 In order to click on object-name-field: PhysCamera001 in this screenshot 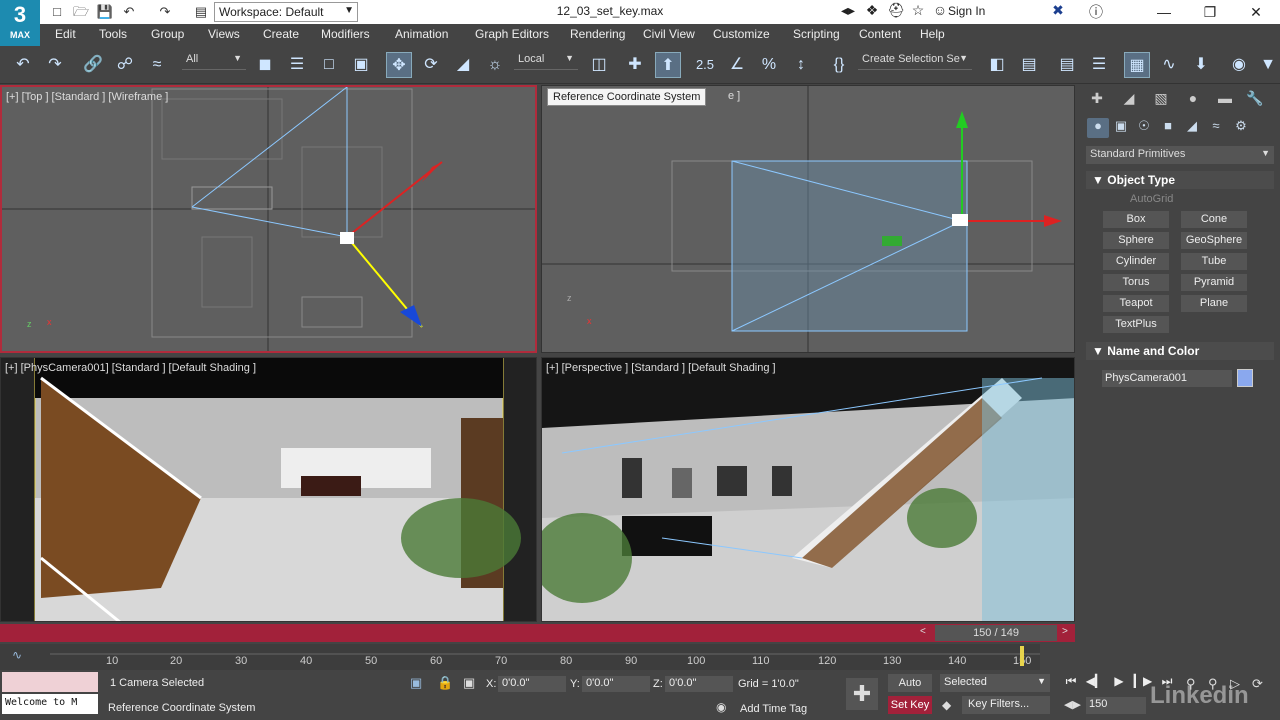, I will do `click(1167, 378)`.